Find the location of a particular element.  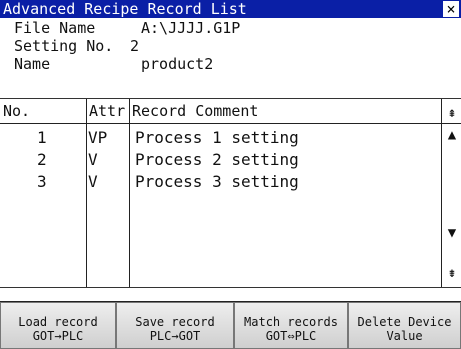

save-record-button: Save record PLC→GOT is located at coordinates (175, 325).